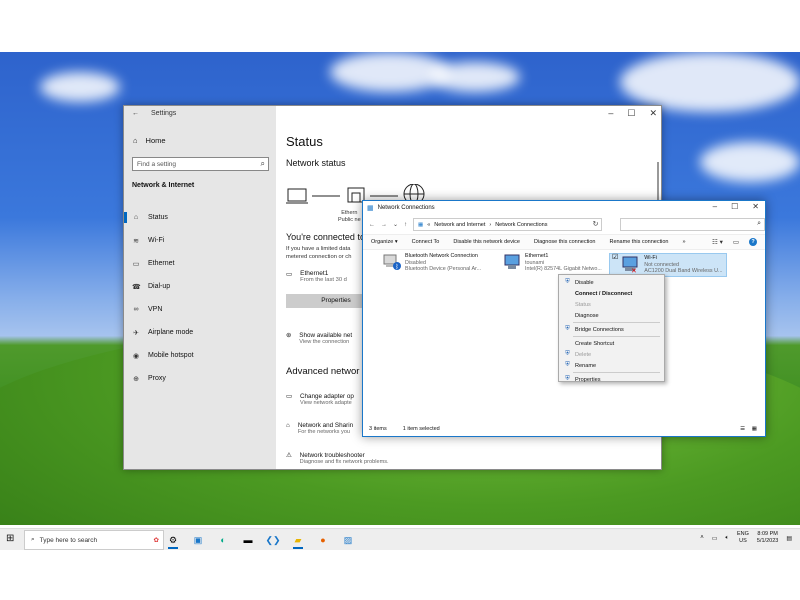 This screenshot has width=800, height=600. Describe the element at coordinates (564, 242) in the screenshot. I see `diagnose-button: Diagnose this connection` at that location.